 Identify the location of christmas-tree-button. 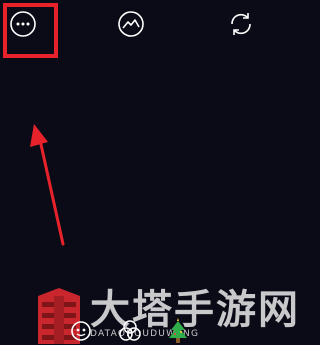
(178, 331).